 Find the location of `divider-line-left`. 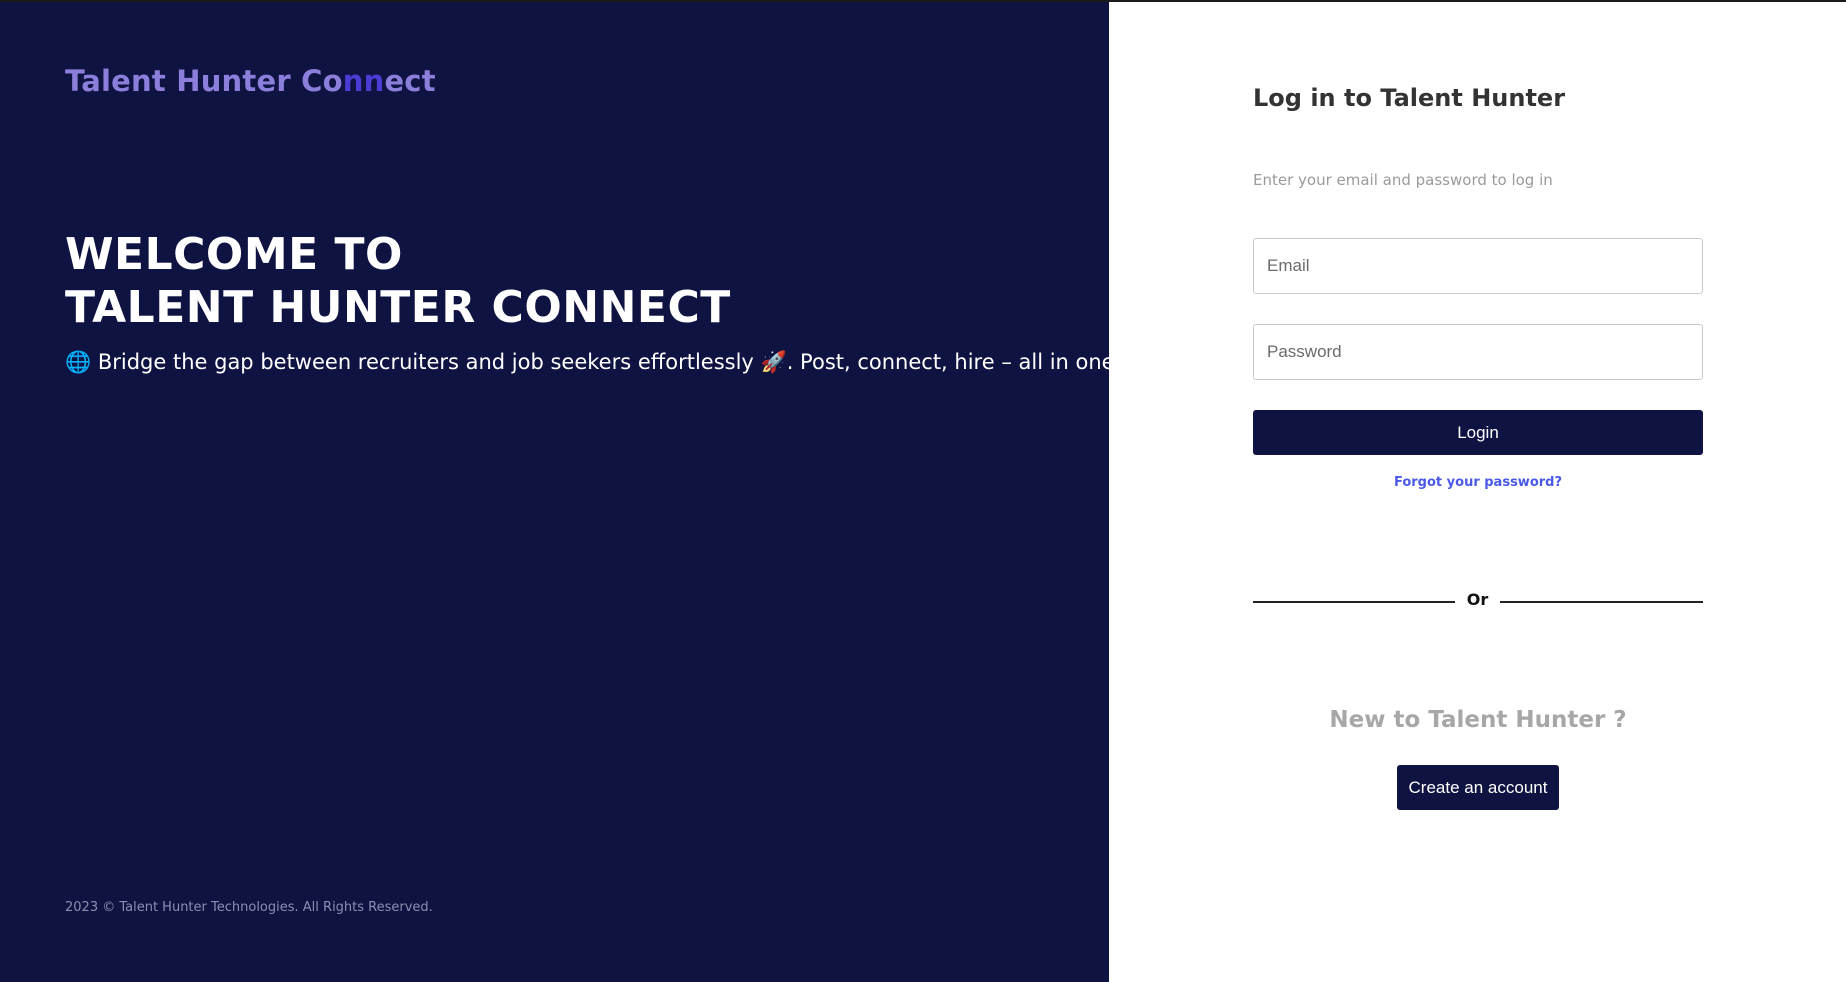

divider-line-left is located at coordinates (1354, 602).